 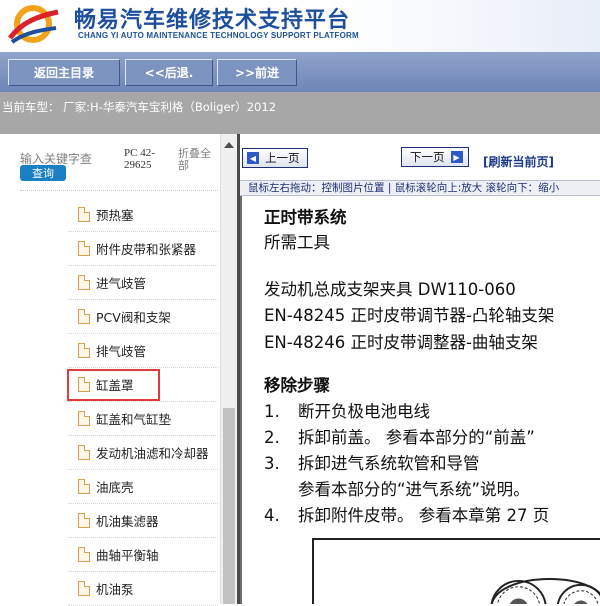 What do you see at coordinates (212, 20) in the screenshot?
I see `platform-title: 畅易汽车维修技术支持平台` at bounding box center [212, 20].